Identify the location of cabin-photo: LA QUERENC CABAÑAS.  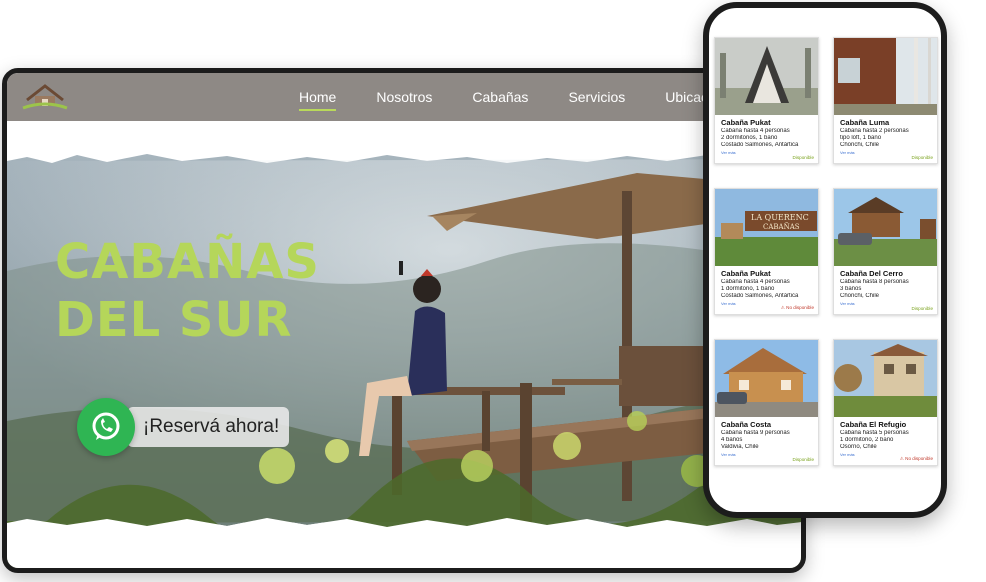
(766, 227).